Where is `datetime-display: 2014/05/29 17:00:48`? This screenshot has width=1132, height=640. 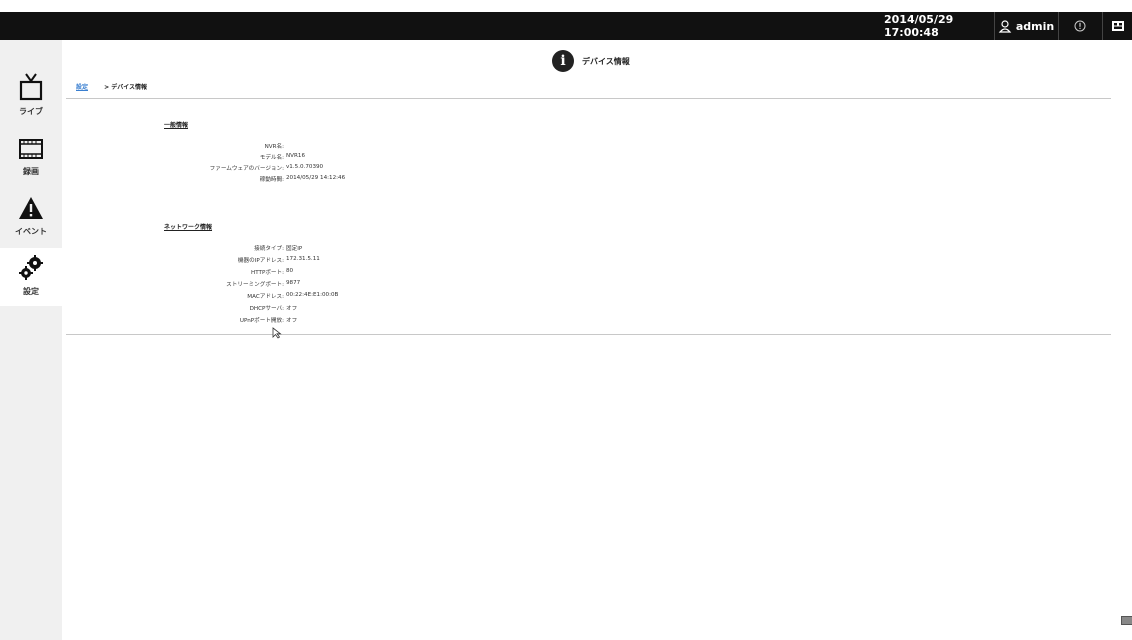 datetime-display: 2014/05/29 17:00:48 is located at coordinates (919, 26).